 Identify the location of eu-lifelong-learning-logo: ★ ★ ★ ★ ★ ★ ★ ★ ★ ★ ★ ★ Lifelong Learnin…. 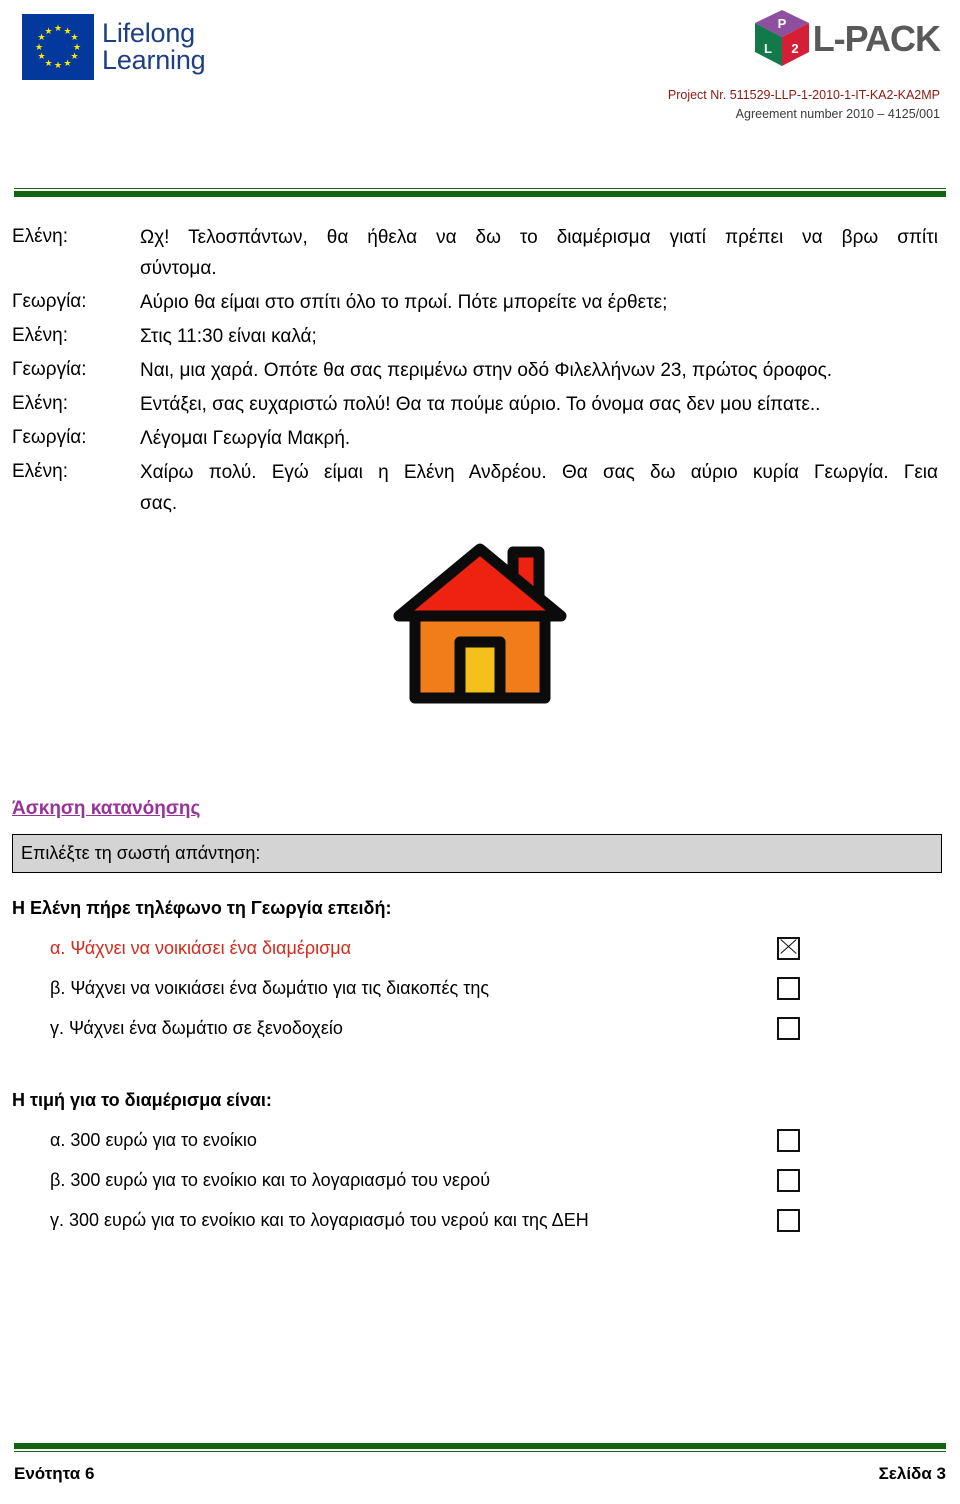
(114, 47).